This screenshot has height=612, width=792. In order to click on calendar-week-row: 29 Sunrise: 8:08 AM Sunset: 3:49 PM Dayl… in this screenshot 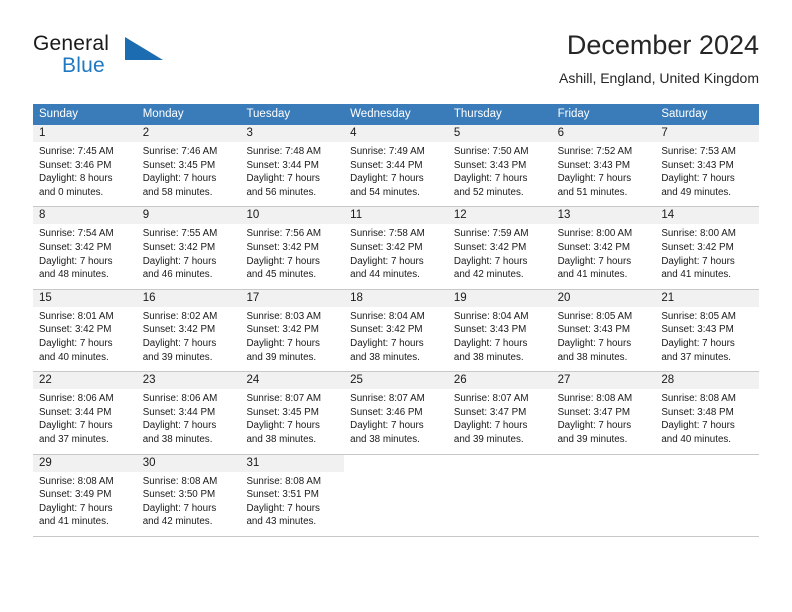, I will do `click(396, 495)`.